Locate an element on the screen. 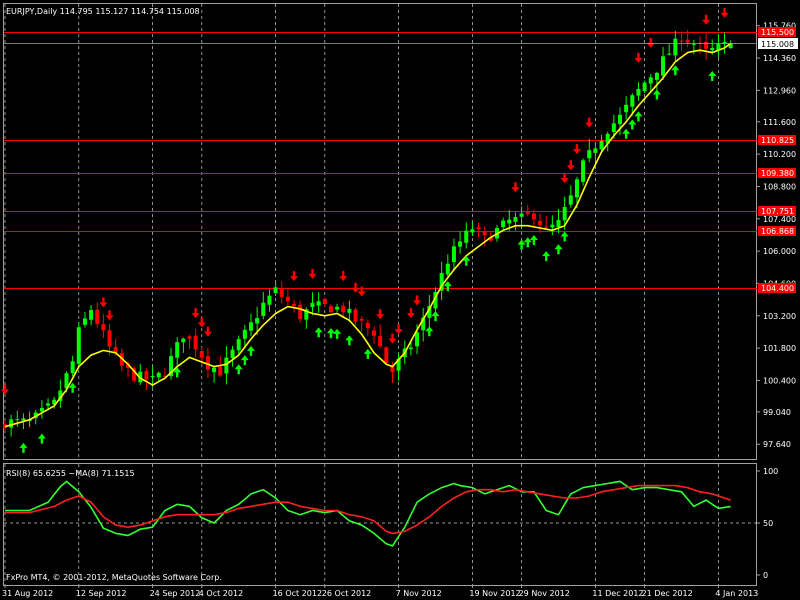  level-label: 115.500 is located at coordinates (777, 32).